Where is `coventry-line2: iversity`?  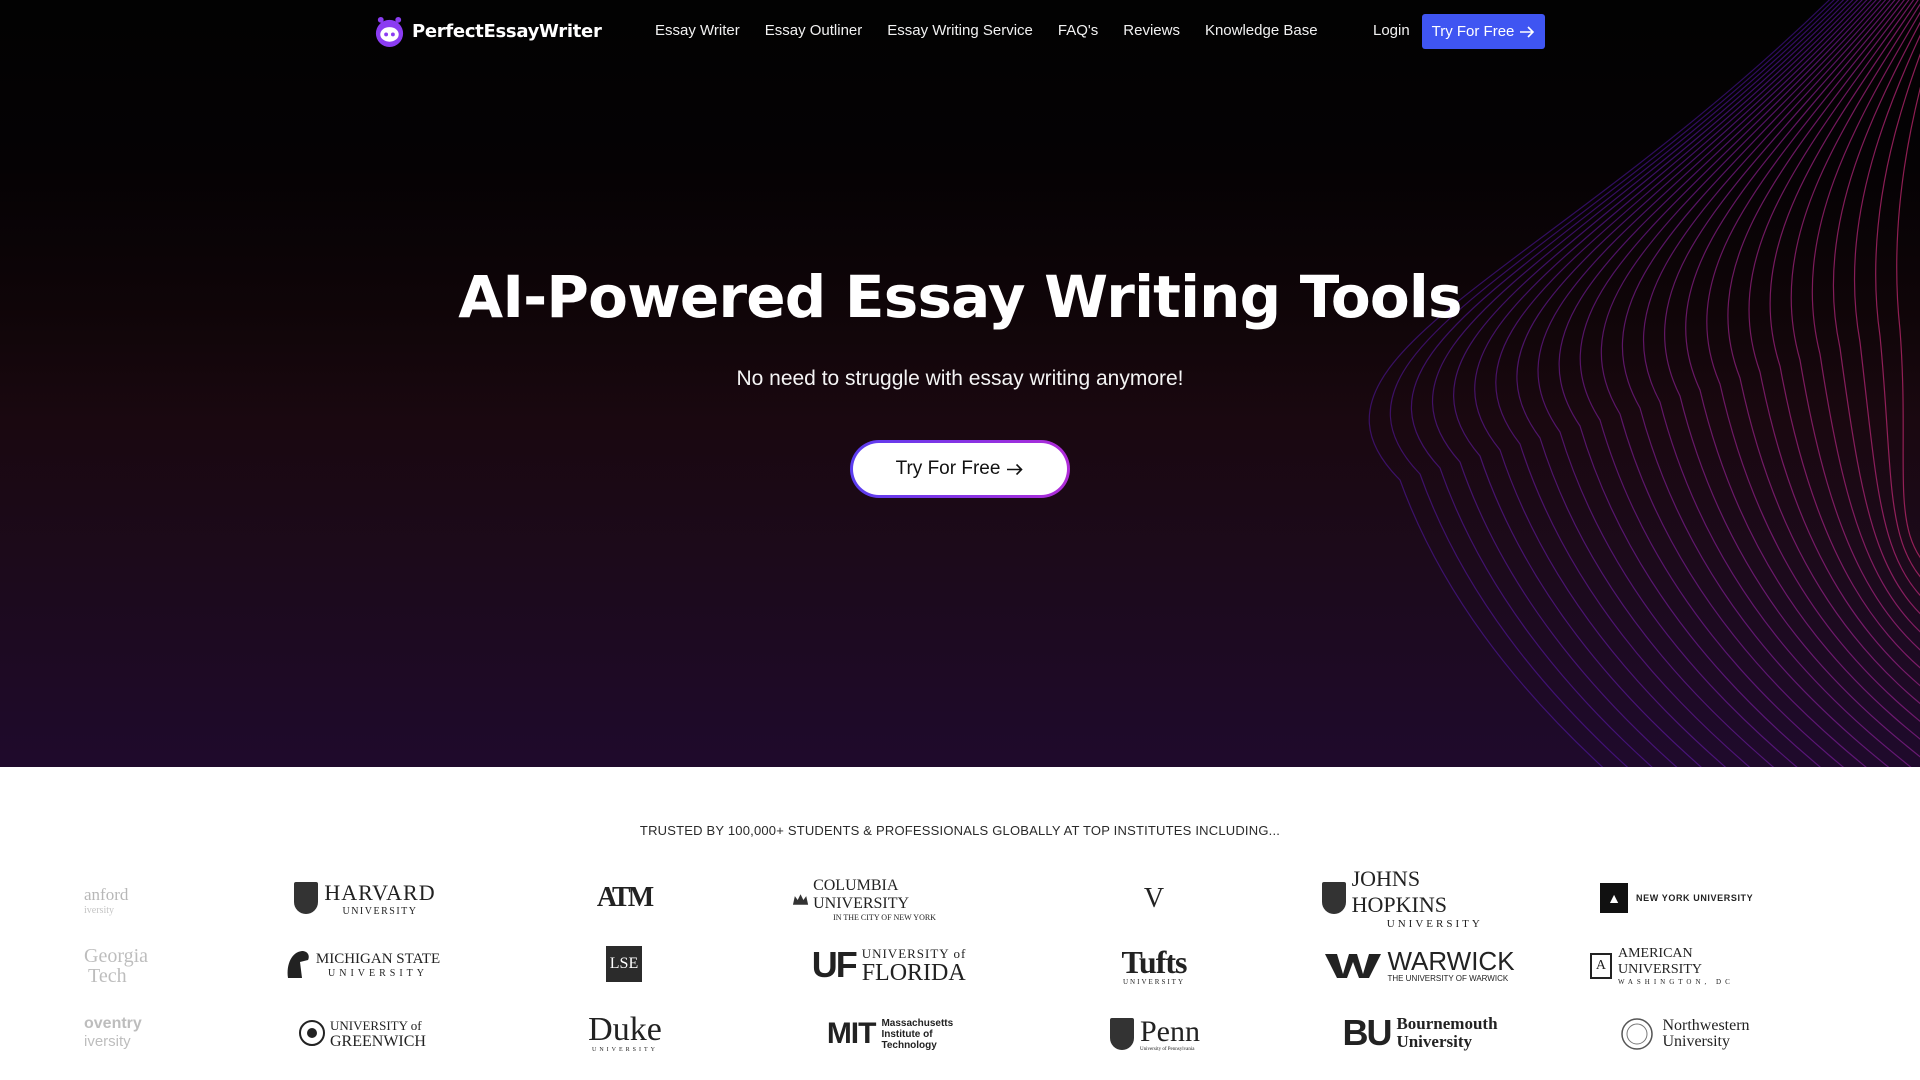
coventry-line2: iversity is located at coordinates (107, 1041).